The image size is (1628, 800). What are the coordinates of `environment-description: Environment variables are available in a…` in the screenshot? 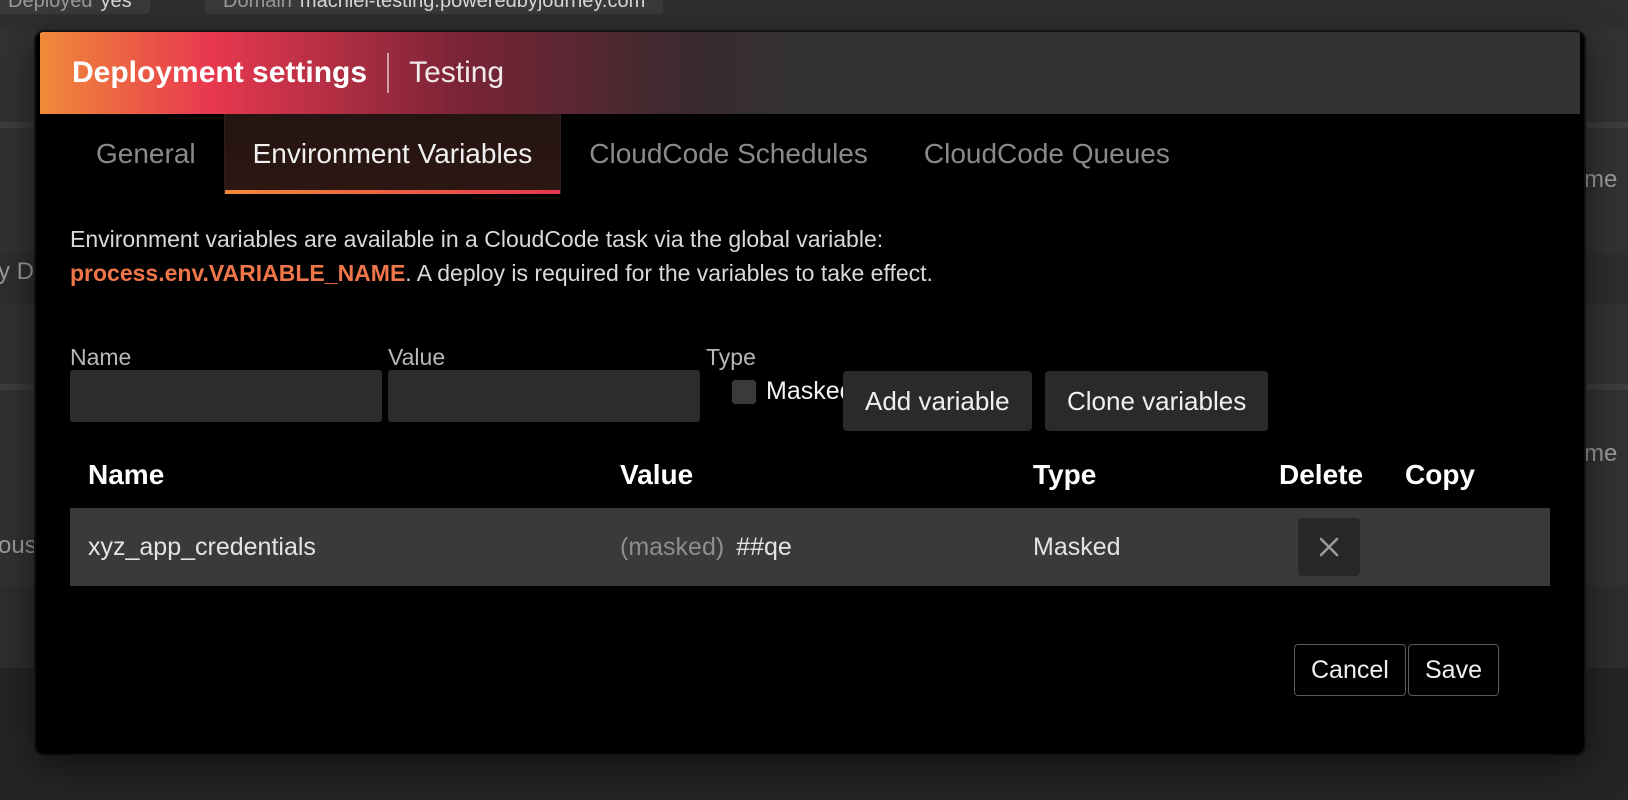 It's located at (501, 256).